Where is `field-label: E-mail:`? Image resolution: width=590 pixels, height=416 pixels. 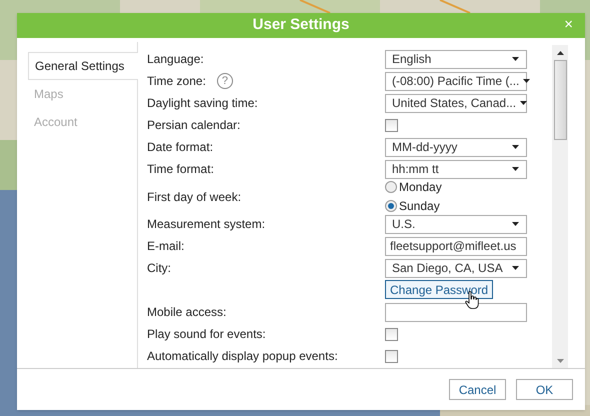 field-label: E-mail: is located at coordinates (165, 246).